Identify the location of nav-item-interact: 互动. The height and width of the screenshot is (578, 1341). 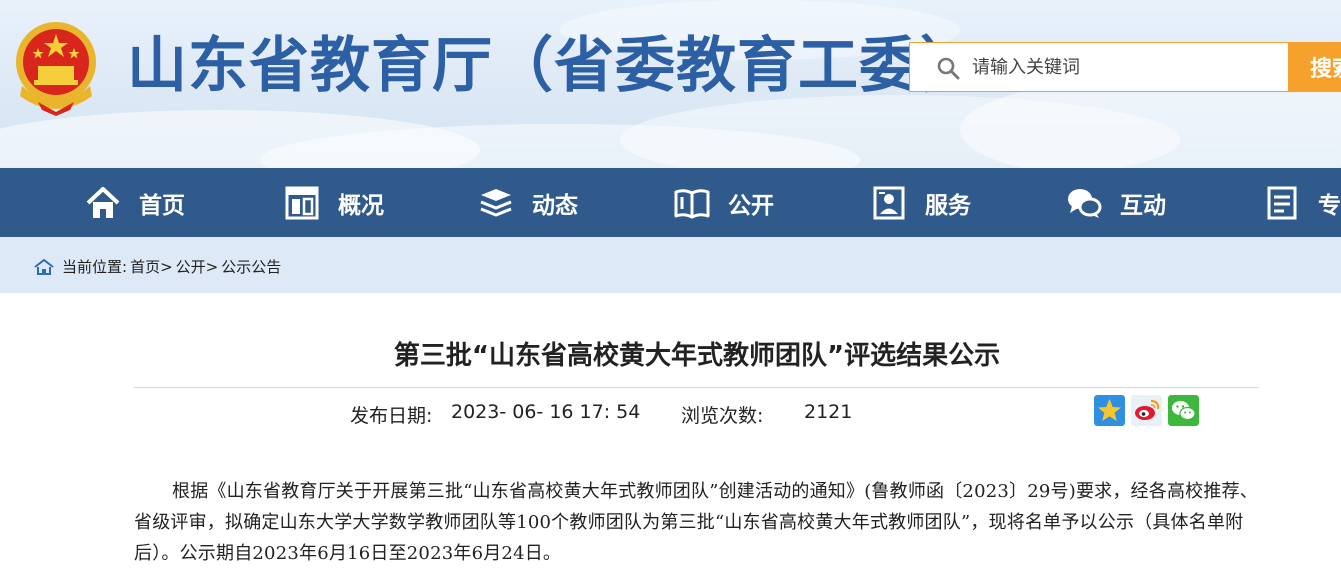
(1116, 202).